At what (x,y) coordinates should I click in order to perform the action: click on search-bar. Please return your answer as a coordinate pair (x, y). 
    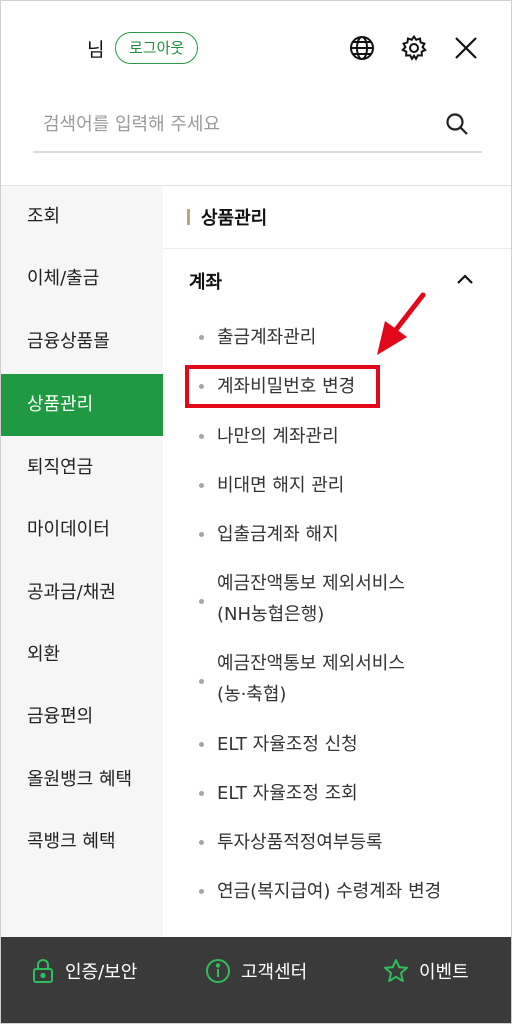
    Looking at the image, I should click on (257, 125).